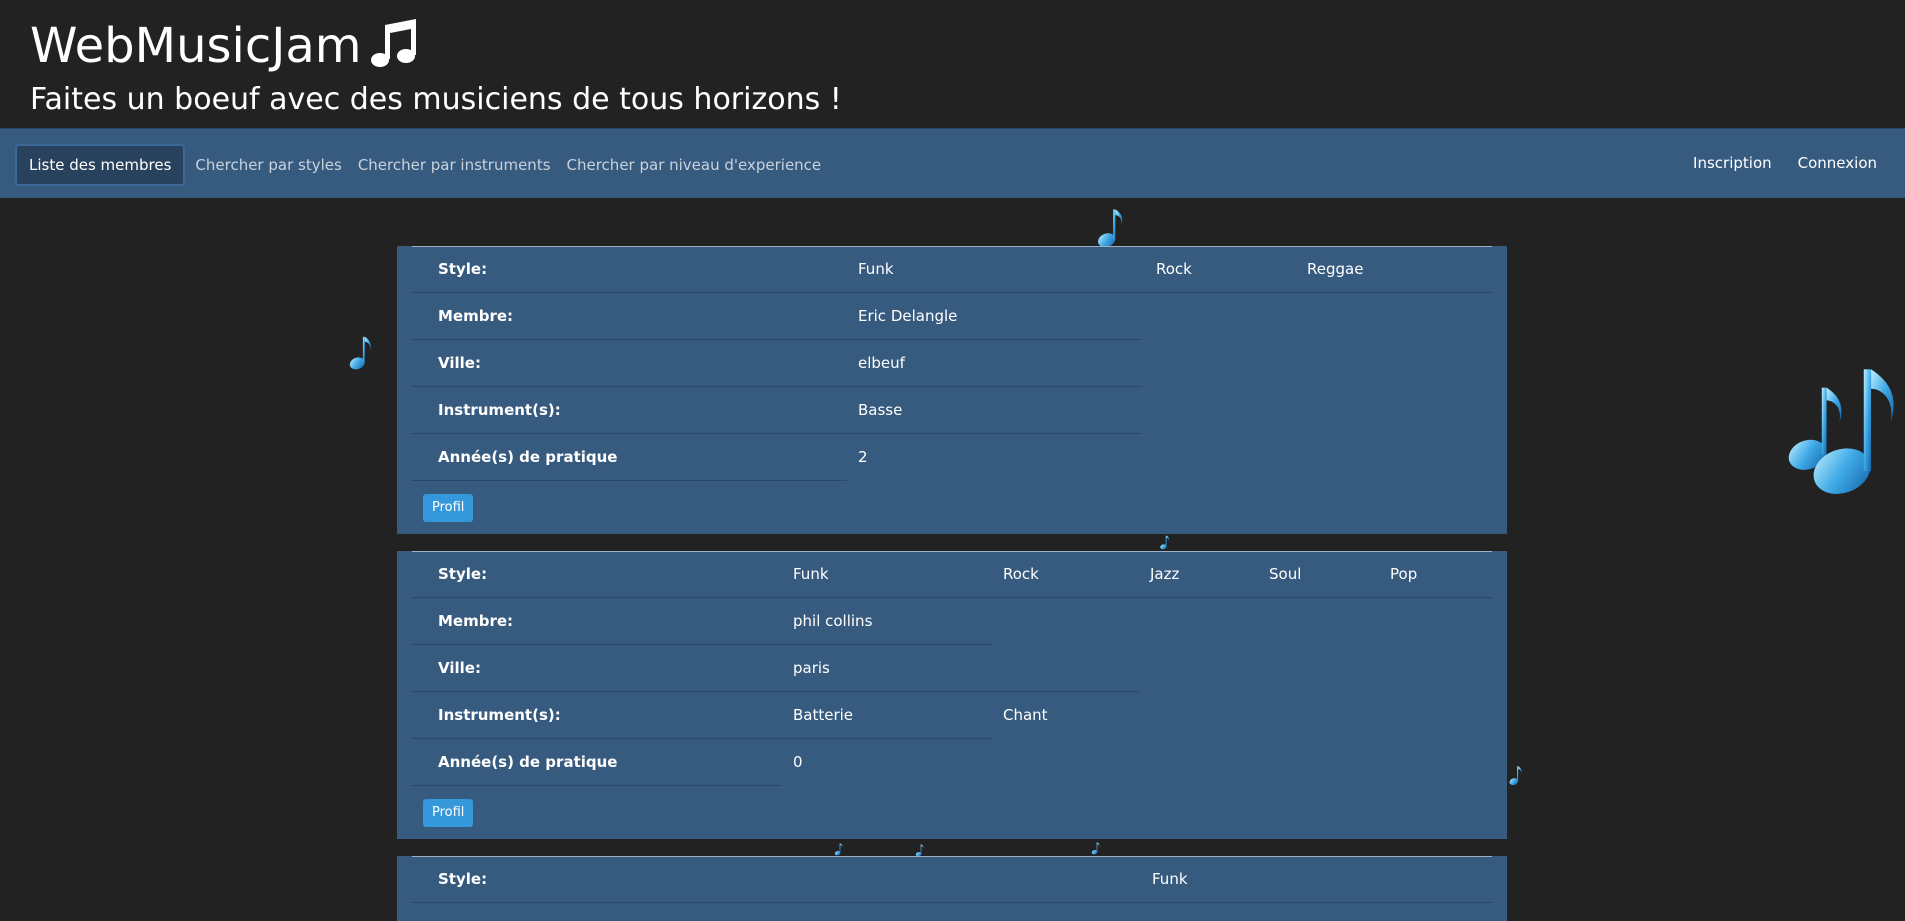 This screenshot has width=1905, height=921. What do you see at coordinates (777, 410) in the screenshot?
I see `table-row: Instrument(s): Basse` at bounding box center [777, 410].